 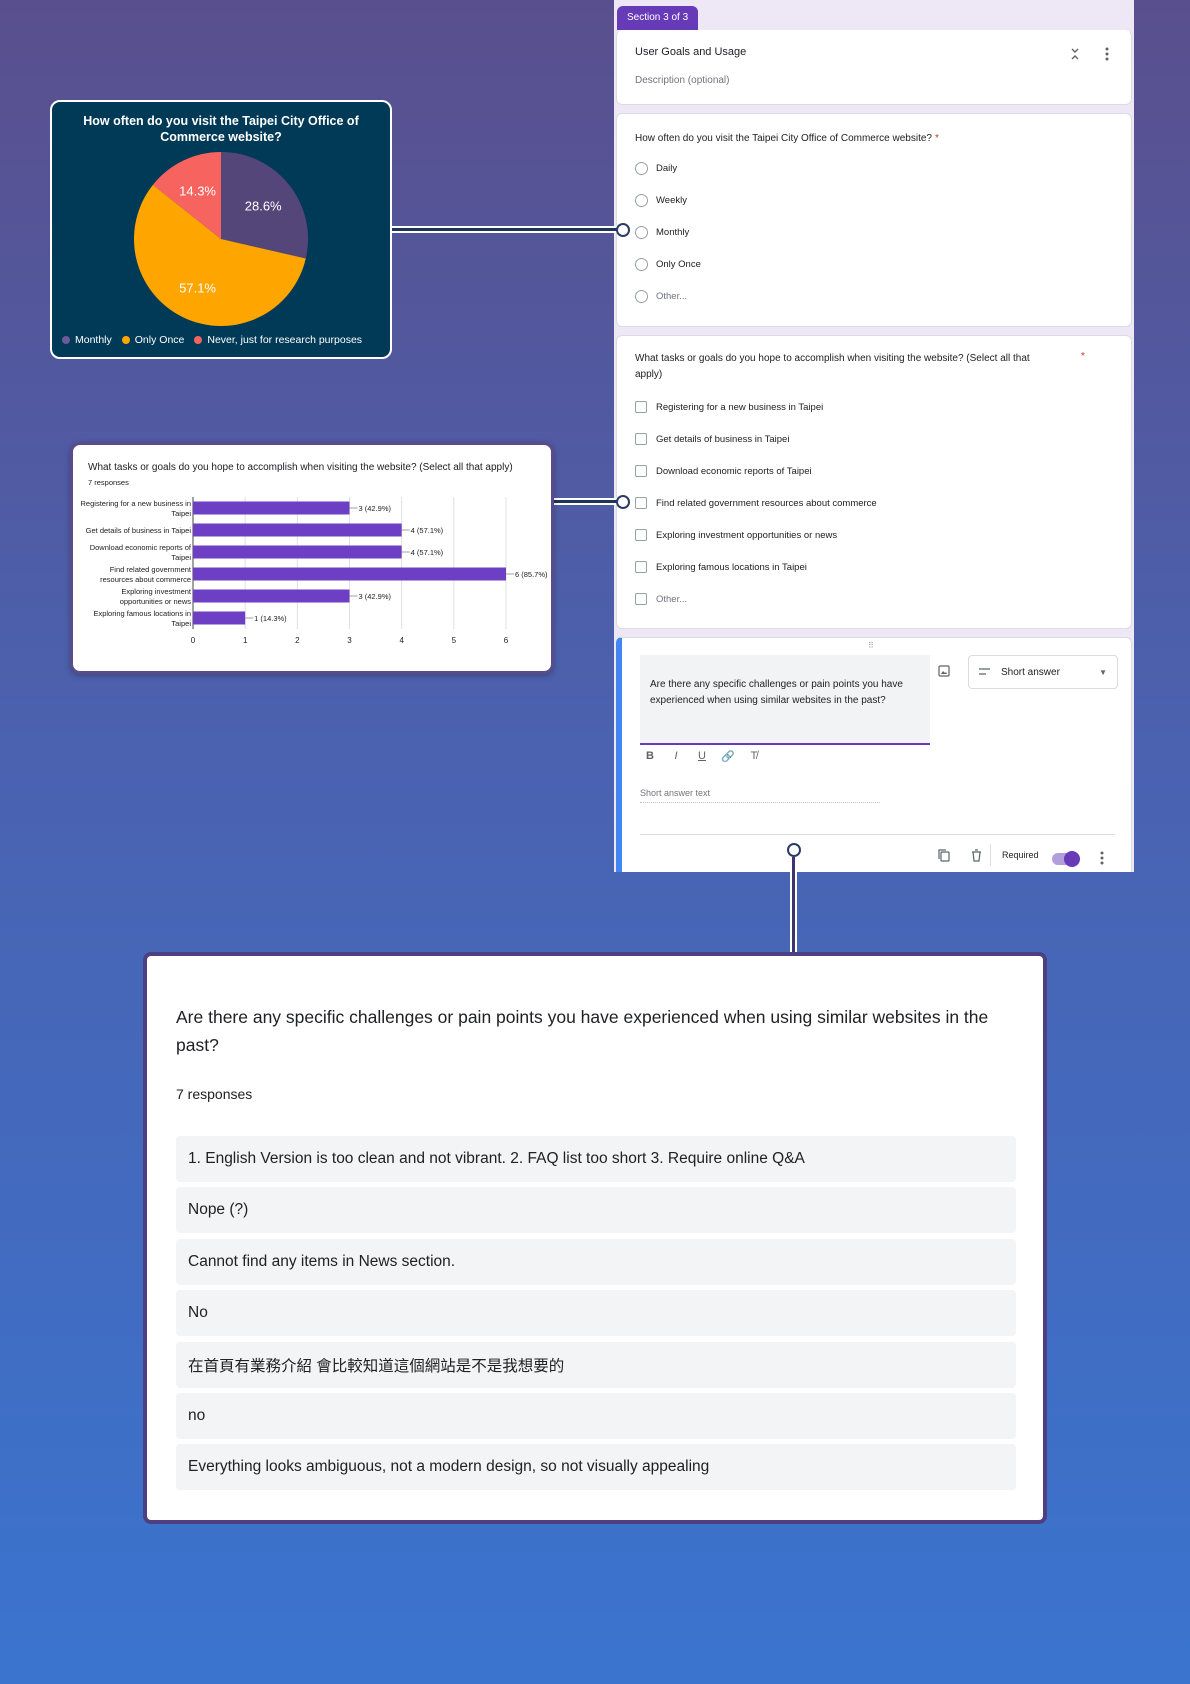 I want to click on connector-line-pie, so click(x=508, y=229).